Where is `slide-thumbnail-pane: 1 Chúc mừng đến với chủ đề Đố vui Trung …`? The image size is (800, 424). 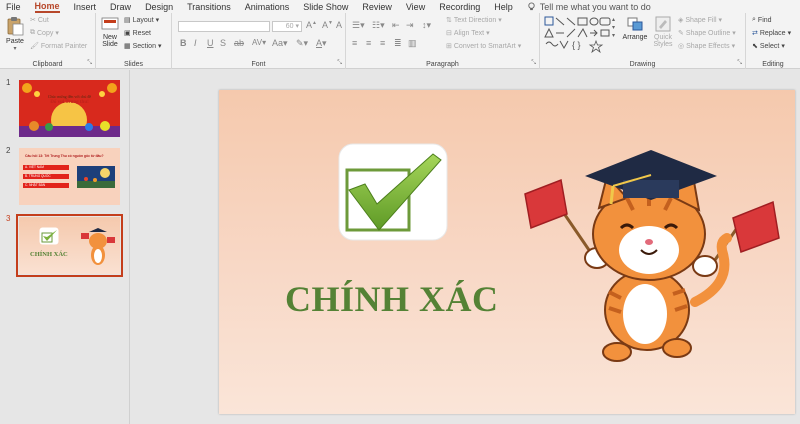 slide-thumbnail-pane: 1 Chúc mừng đến với chủ đề Đố vui Trung … is located at coordinates (65, 247).